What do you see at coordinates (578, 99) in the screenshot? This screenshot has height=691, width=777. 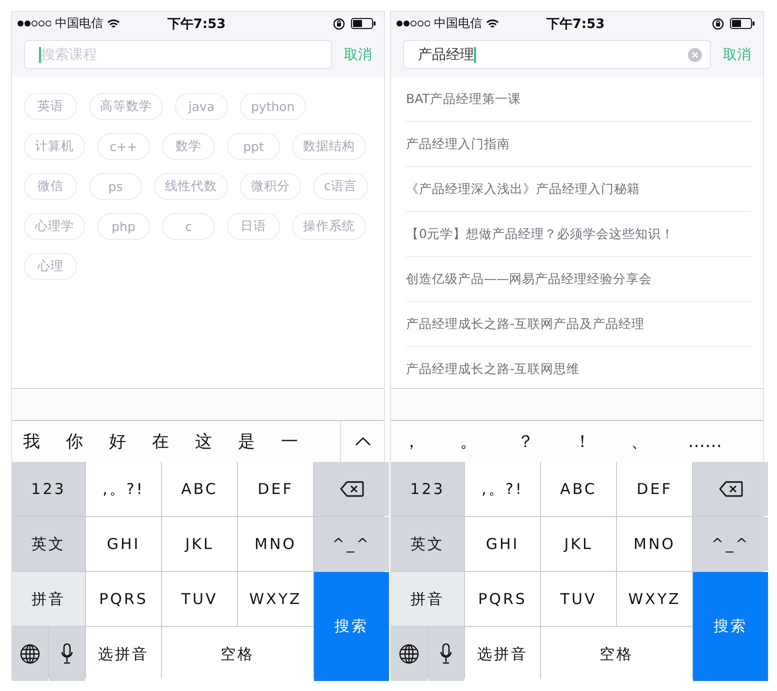 I see `result-item: BAT产品经理第一课` at bounding box center [578, 99].